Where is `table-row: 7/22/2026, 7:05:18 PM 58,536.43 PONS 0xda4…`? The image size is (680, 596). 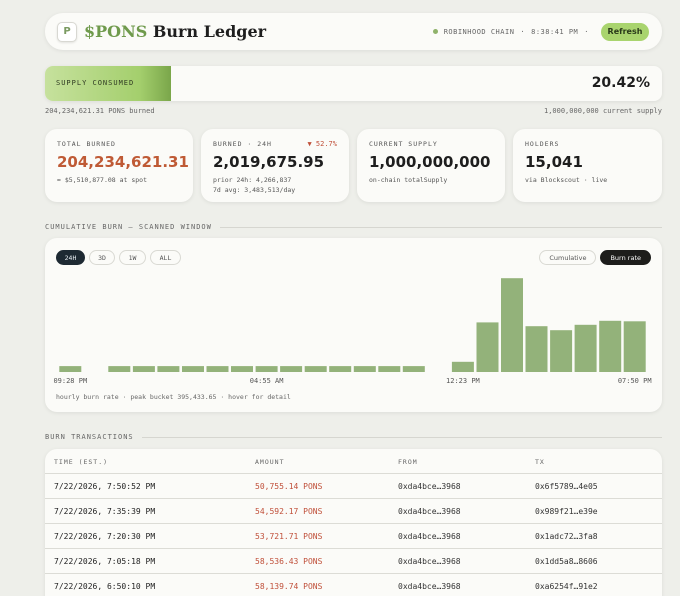 table-row: 7/22/2026, 7:05:18 PM 58,536.43 PONS 0xda4… is located at coordinates (353, 561).